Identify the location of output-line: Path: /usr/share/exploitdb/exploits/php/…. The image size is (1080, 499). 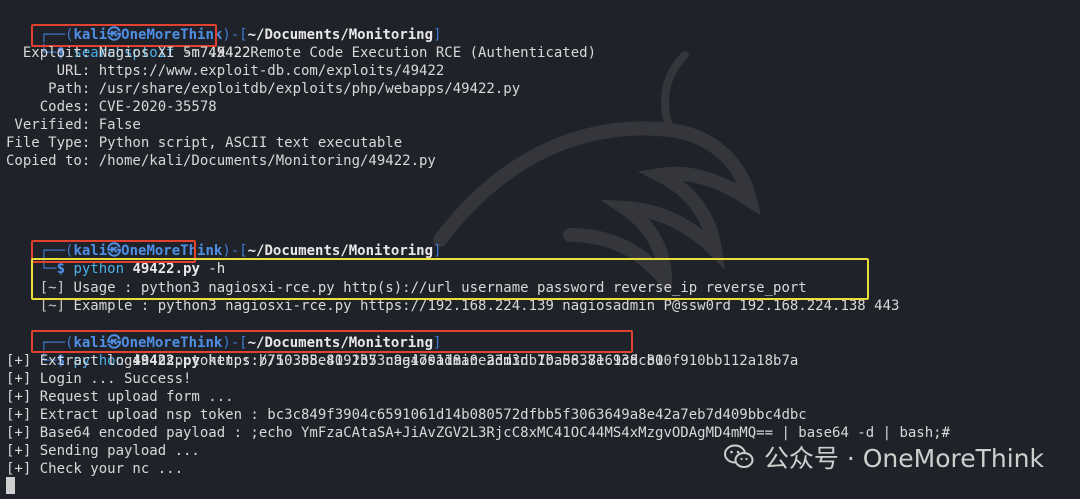
(263, 89).